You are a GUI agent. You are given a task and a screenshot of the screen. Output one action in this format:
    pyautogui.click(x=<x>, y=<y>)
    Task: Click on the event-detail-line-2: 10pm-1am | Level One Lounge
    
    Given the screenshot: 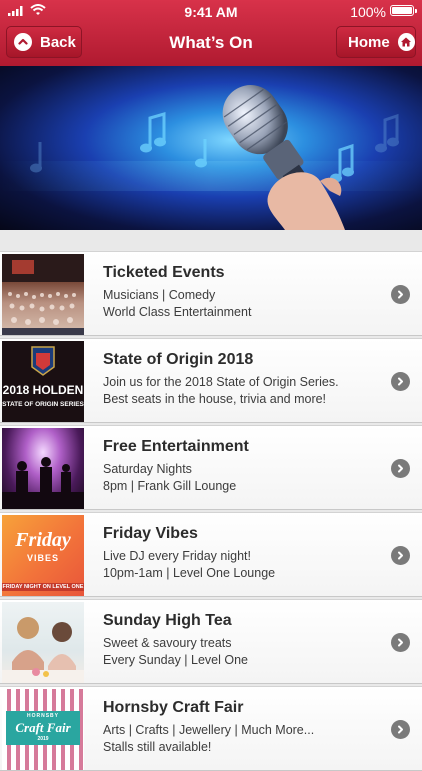 What is the action you would take?
    pyautogui.click(x=189, y=573)
    